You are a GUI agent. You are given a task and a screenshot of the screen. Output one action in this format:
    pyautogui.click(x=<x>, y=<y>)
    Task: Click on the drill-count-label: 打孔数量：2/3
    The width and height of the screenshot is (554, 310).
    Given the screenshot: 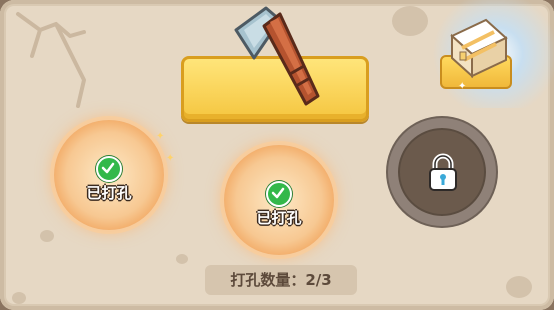 What is the action you would take?
    pyautogui.click(x=281, y=280)
    